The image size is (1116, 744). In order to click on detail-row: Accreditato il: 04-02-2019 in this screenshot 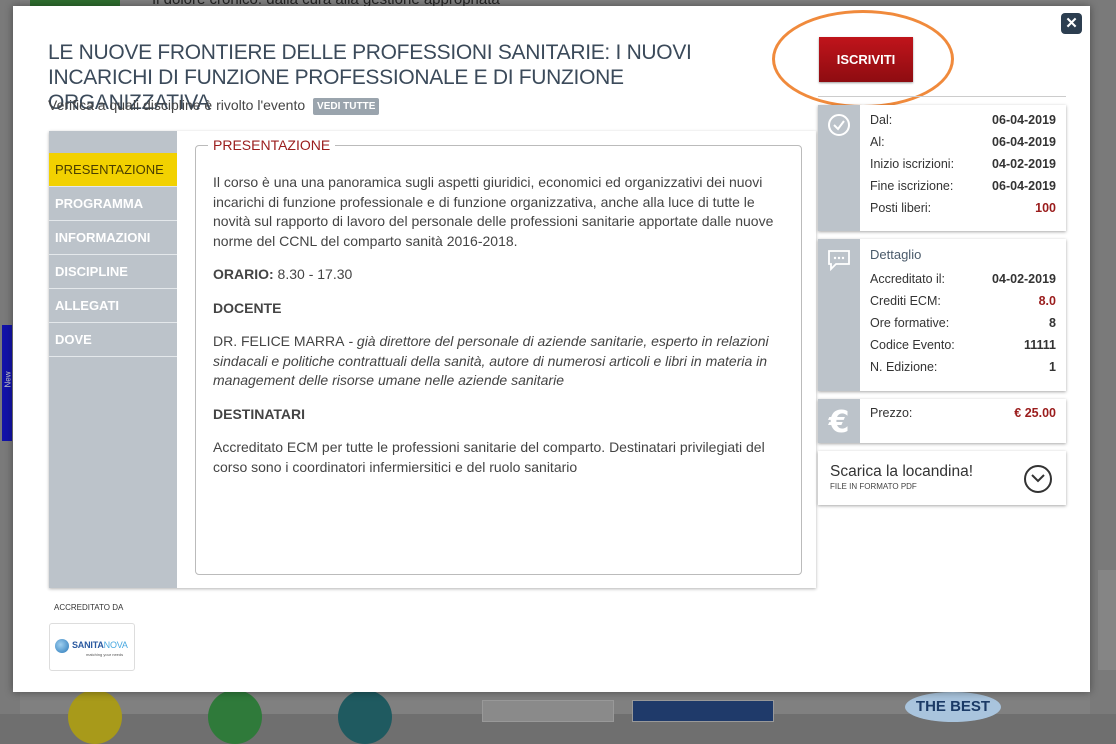, I will do `click(963, 279)`.